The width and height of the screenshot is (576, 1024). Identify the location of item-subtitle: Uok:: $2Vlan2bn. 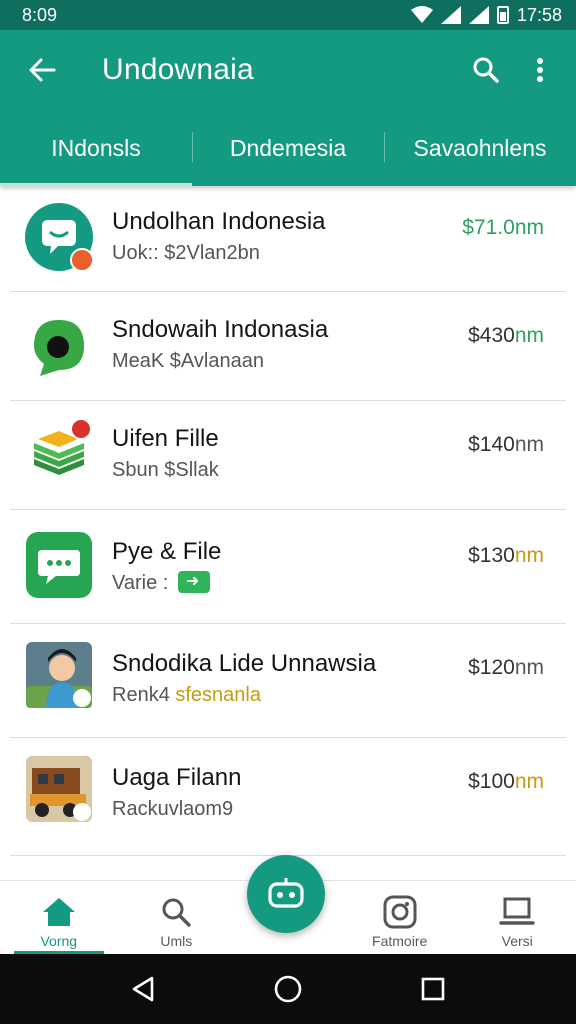
(186, 253).